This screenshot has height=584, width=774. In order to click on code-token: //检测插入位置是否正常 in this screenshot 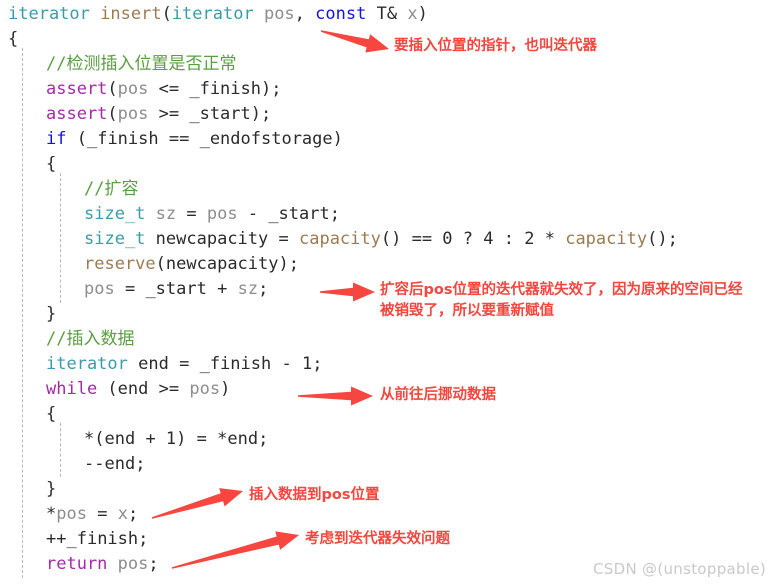, I will do `click(141, 64)`.